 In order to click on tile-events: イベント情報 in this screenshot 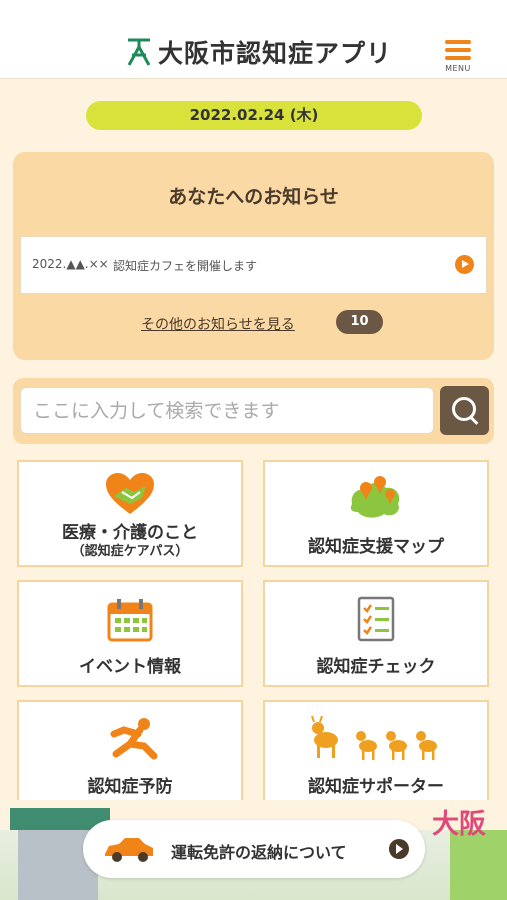, I will do `click(130, 633)`.